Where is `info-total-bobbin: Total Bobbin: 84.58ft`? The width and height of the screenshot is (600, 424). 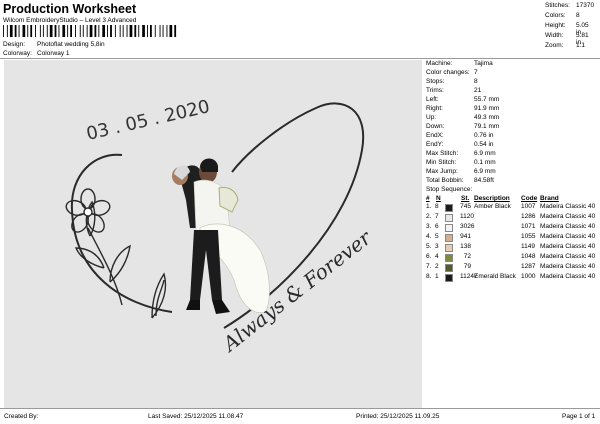 info-total-bobbin: Total Bobbin: 84.58ft is located at coordinates (460, 180).